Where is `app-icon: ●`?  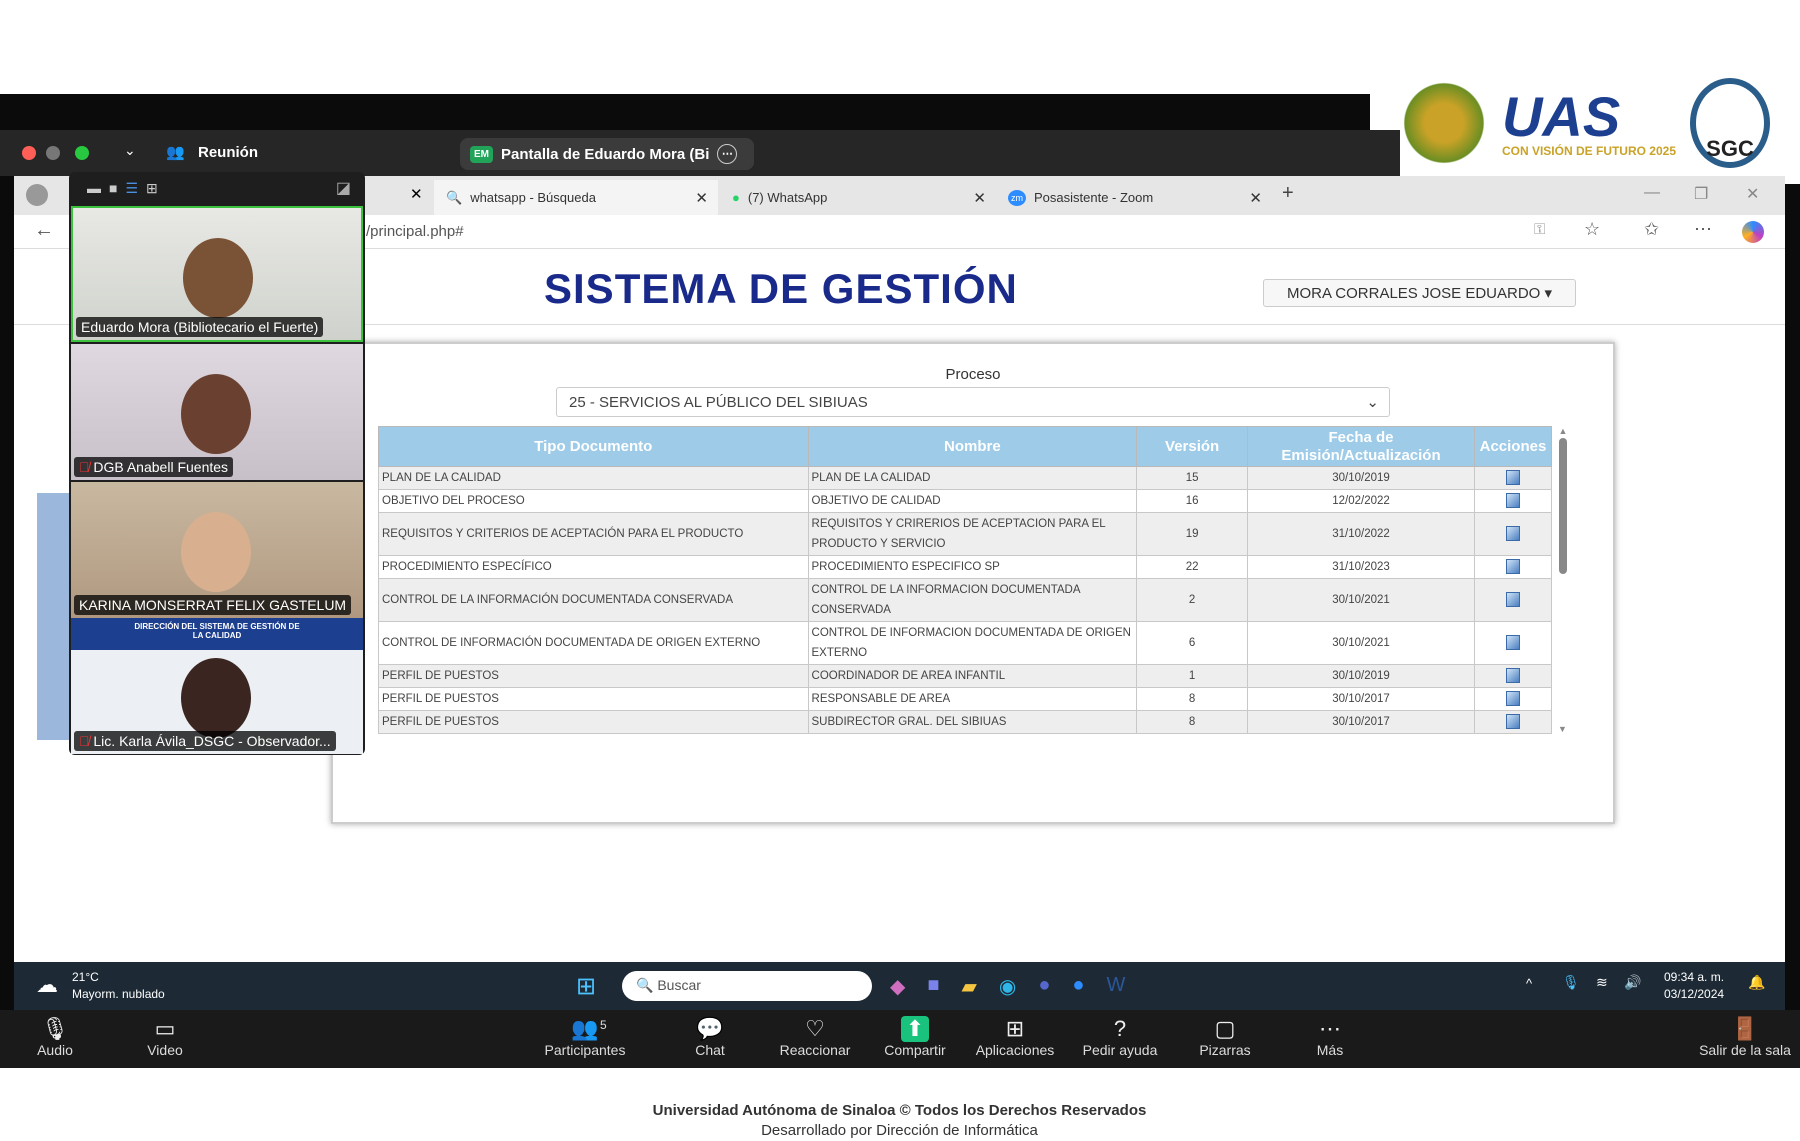 app-icon: ● is located at coordinates (1044, 986).